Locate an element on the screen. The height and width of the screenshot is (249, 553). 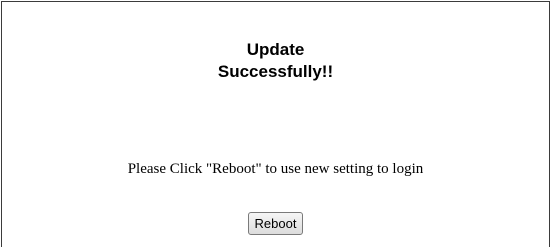
title-line-2: Successfully!! is located at coordinates (275, 71).